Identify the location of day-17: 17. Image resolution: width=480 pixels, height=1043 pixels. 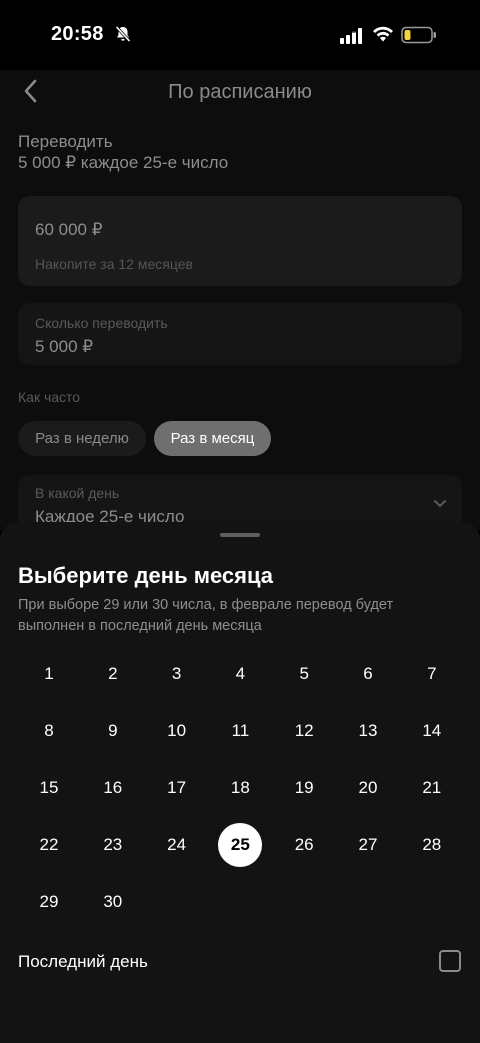
(177, 788).